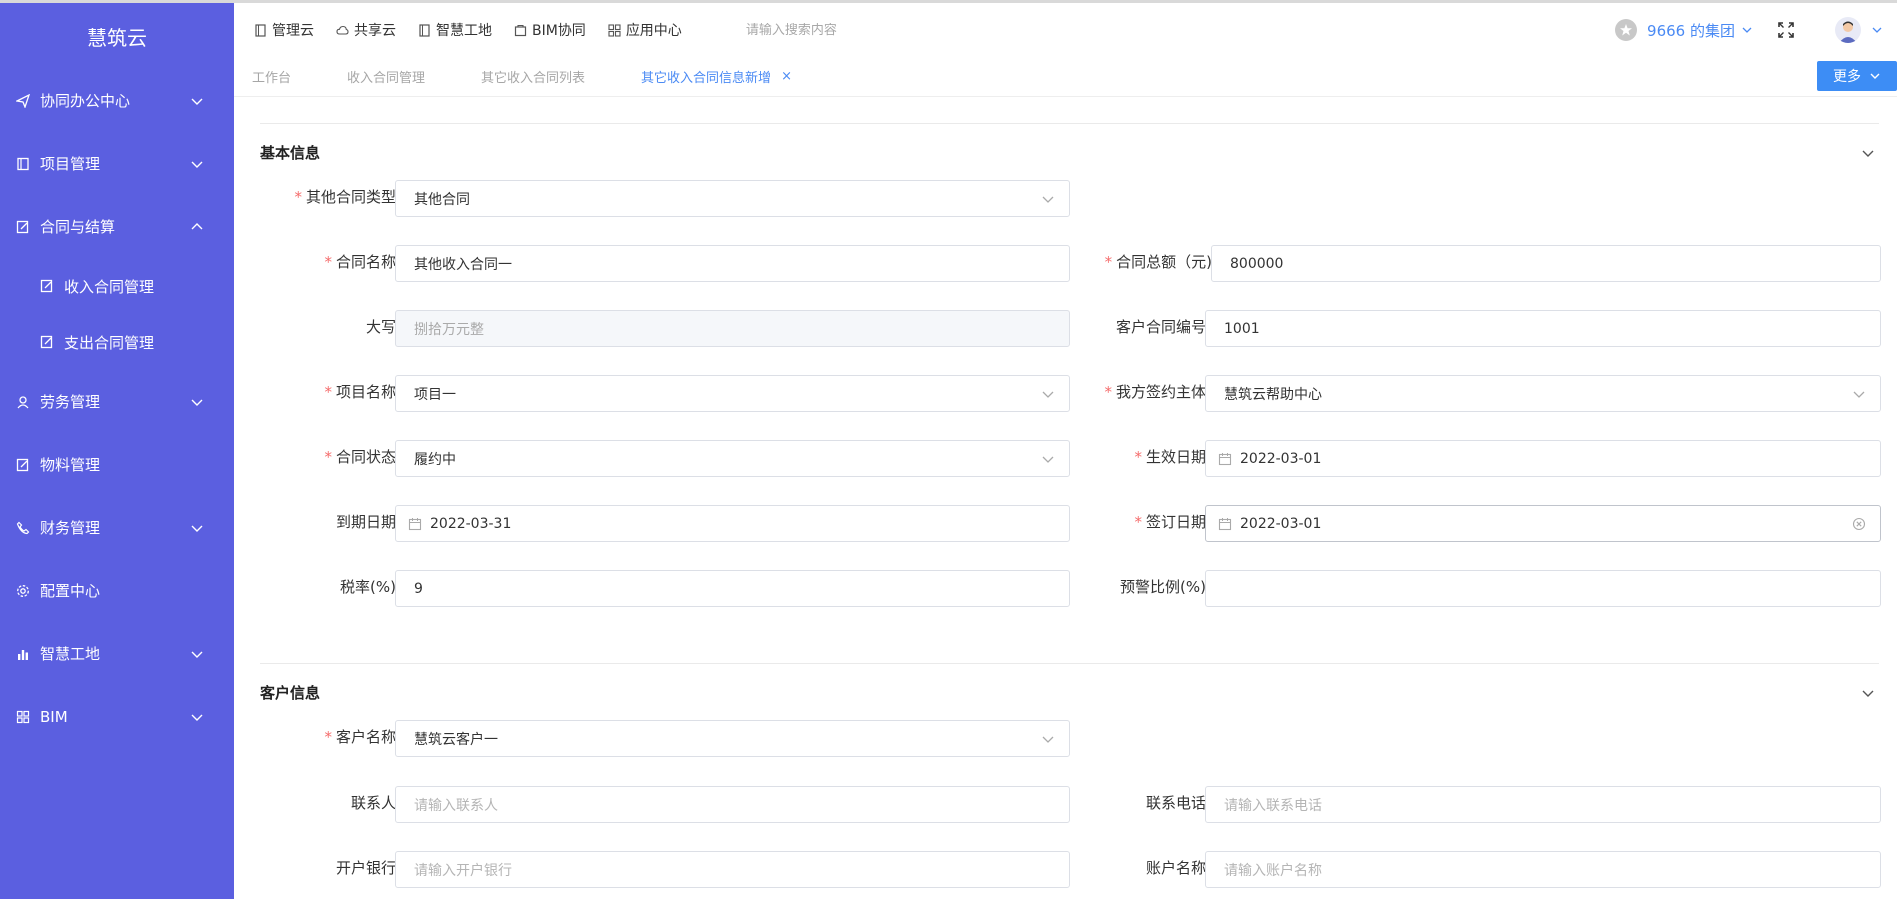 This screenshot has width=1897, height=899. Describe the element at coordinates (449, 329) in the screenshot. I see `input-value: 捌拾万元整` at that location.